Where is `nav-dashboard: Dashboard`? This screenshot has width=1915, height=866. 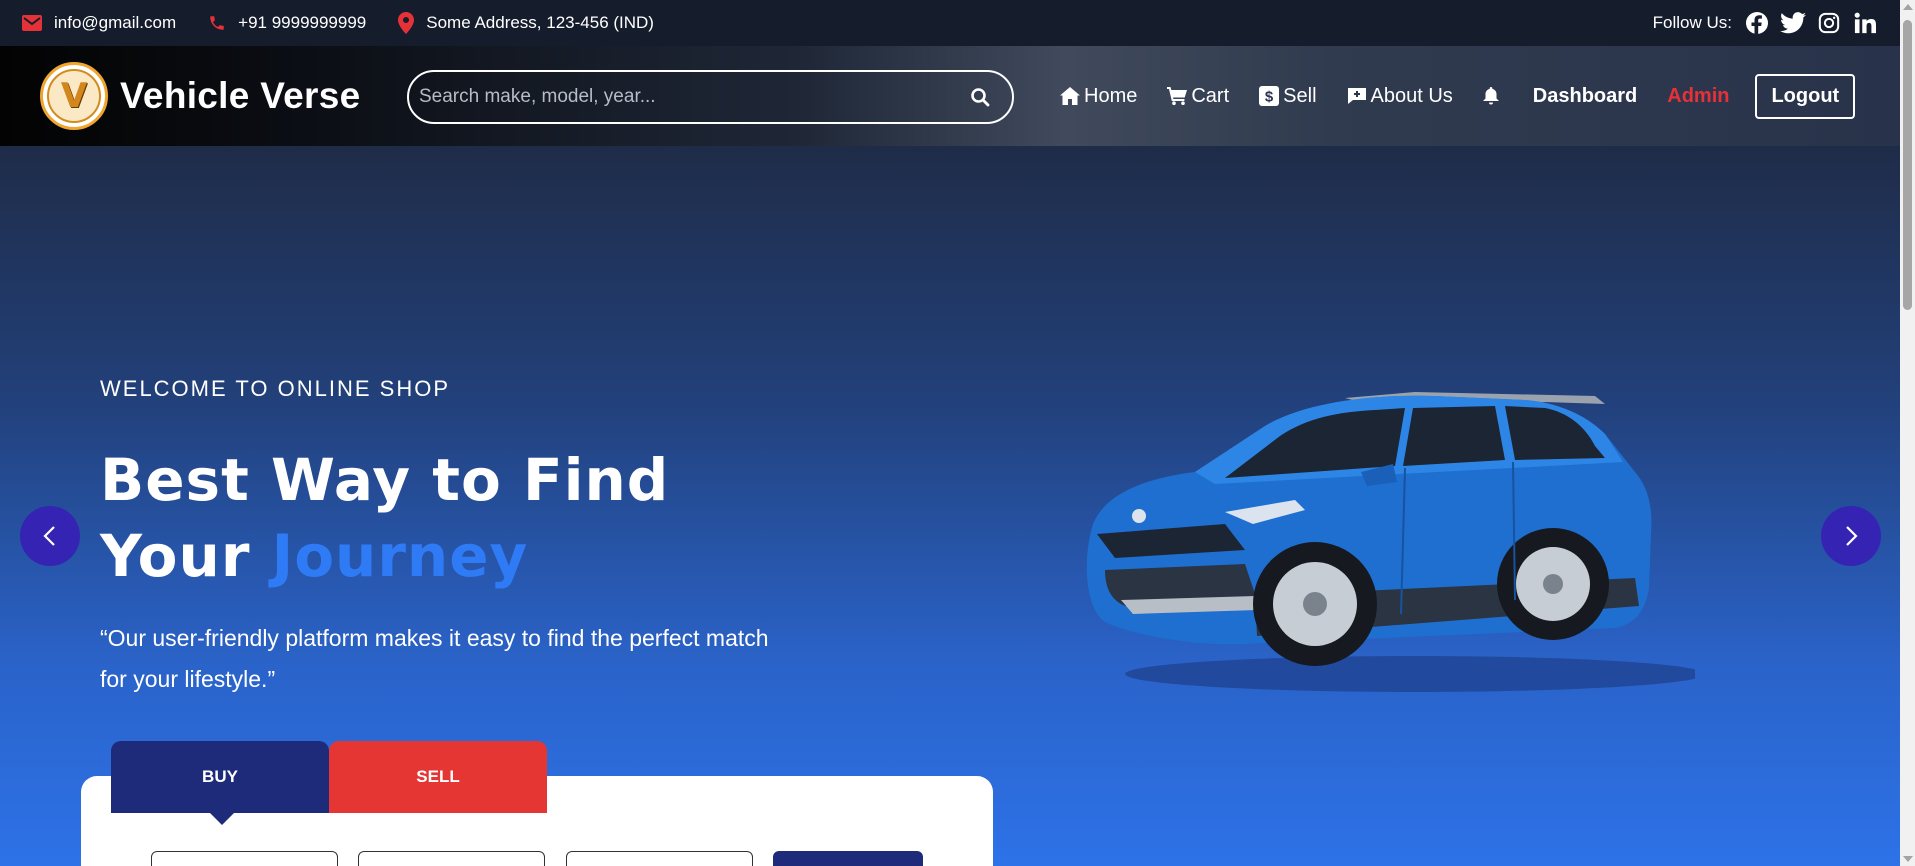
nav-dashboard: Dashboard is located at coordinates (1585, 96).